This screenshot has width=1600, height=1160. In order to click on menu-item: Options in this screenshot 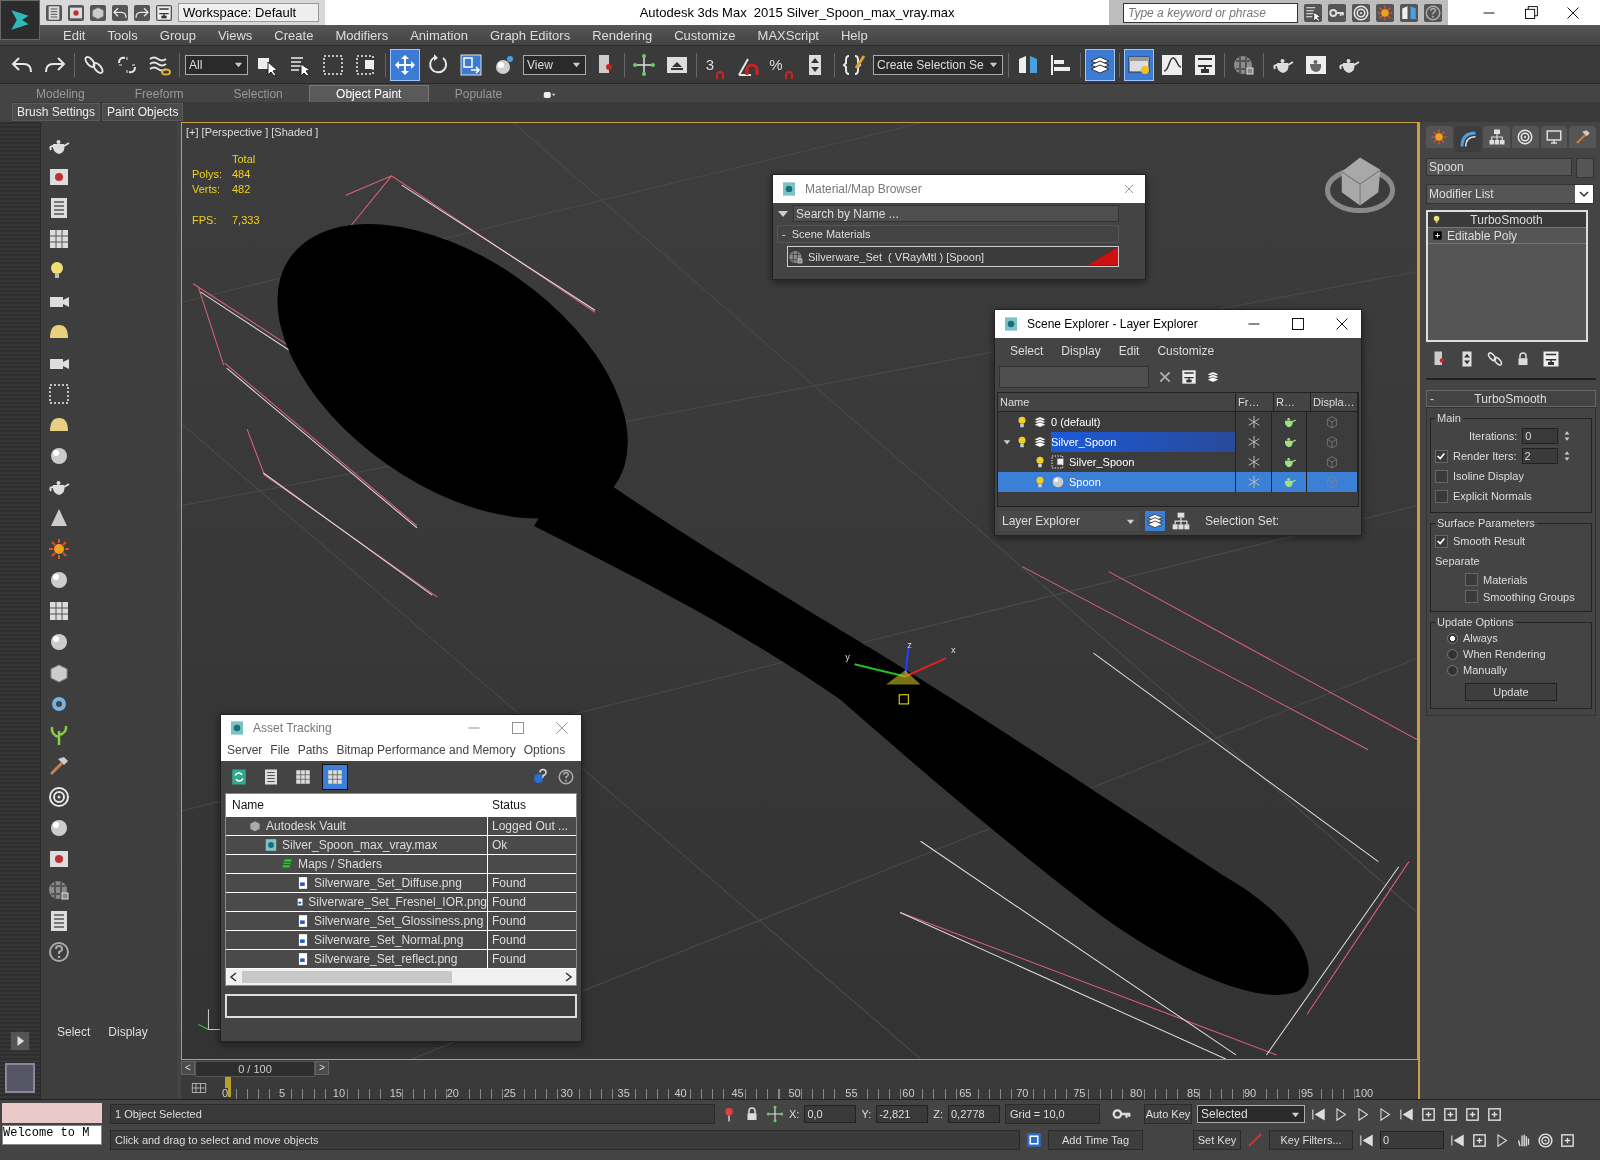, I will do `click(544, 750)`.